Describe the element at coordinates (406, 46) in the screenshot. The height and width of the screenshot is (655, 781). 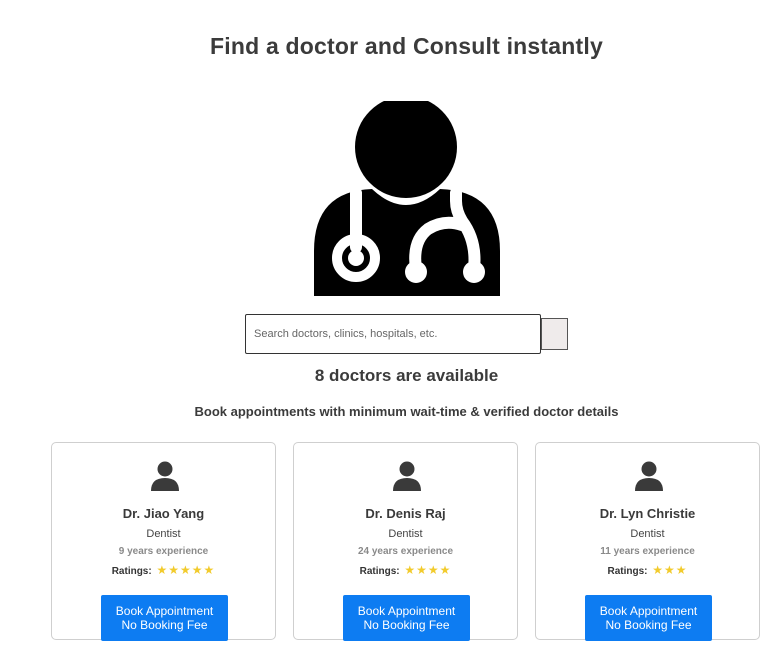
I see `page-title: Find a doctor and Consult instantly` at that location.